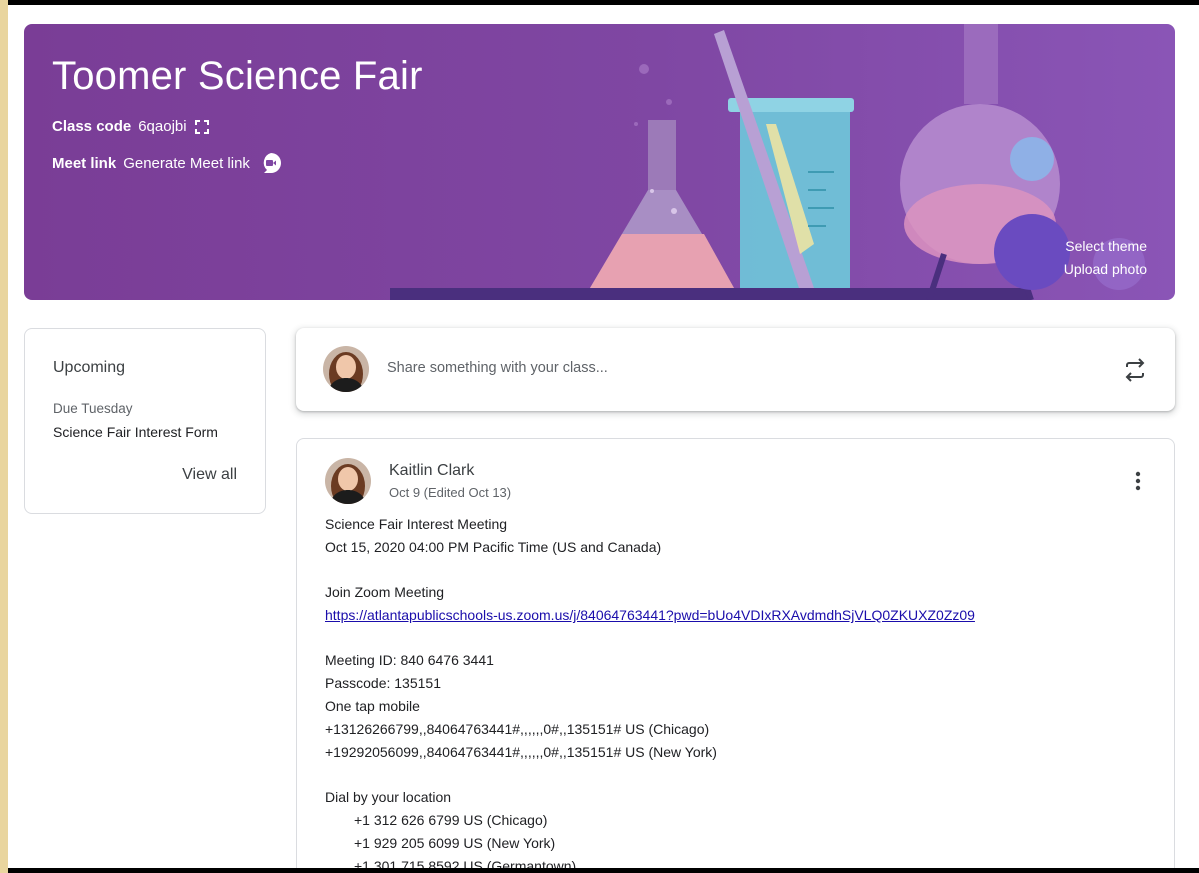  What do you see at coordinates (416, 524) in the screenshot?
I see `post-line: Science Fair Interest Meeting` at bounding box center [416, 524].